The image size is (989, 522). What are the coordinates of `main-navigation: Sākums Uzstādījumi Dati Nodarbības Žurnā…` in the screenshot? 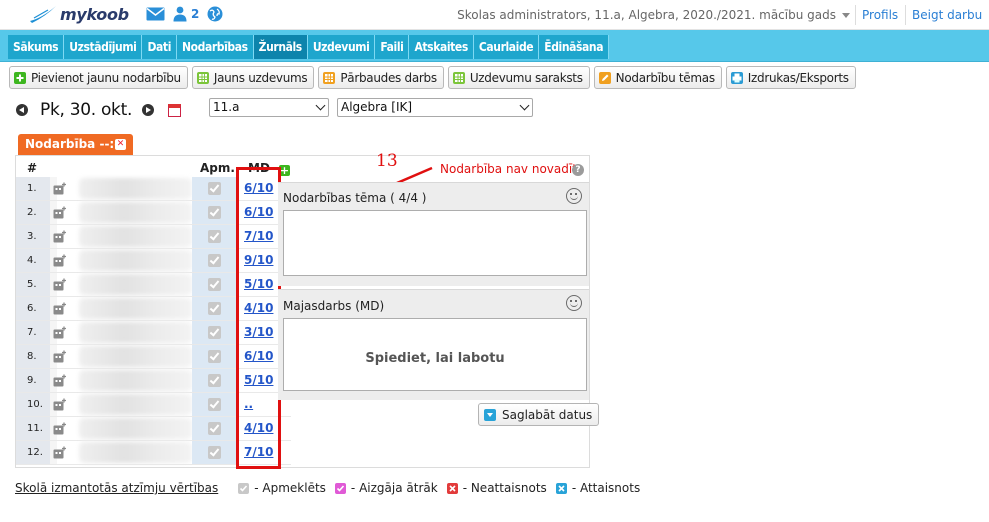 It's located at (494, 46).